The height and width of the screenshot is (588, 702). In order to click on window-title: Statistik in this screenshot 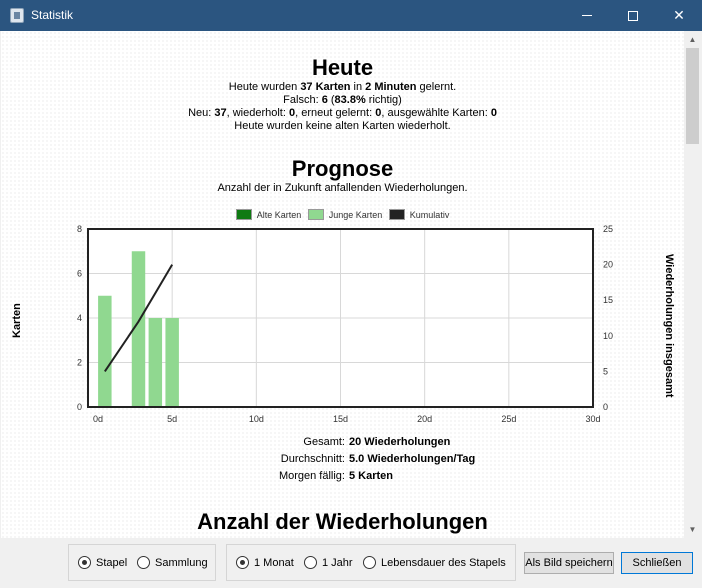, I will do `click(52, 15)`.